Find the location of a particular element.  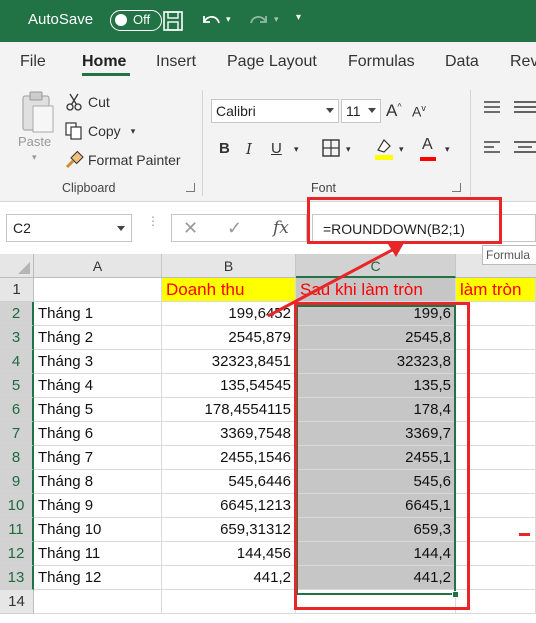

name-box: C2 is located at coordinates (69, 228).